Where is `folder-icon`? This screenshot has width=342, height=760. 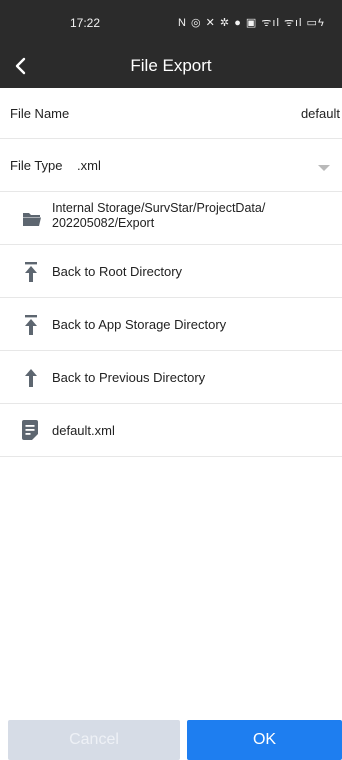 folder-icon is located at coordinates (32, 219).